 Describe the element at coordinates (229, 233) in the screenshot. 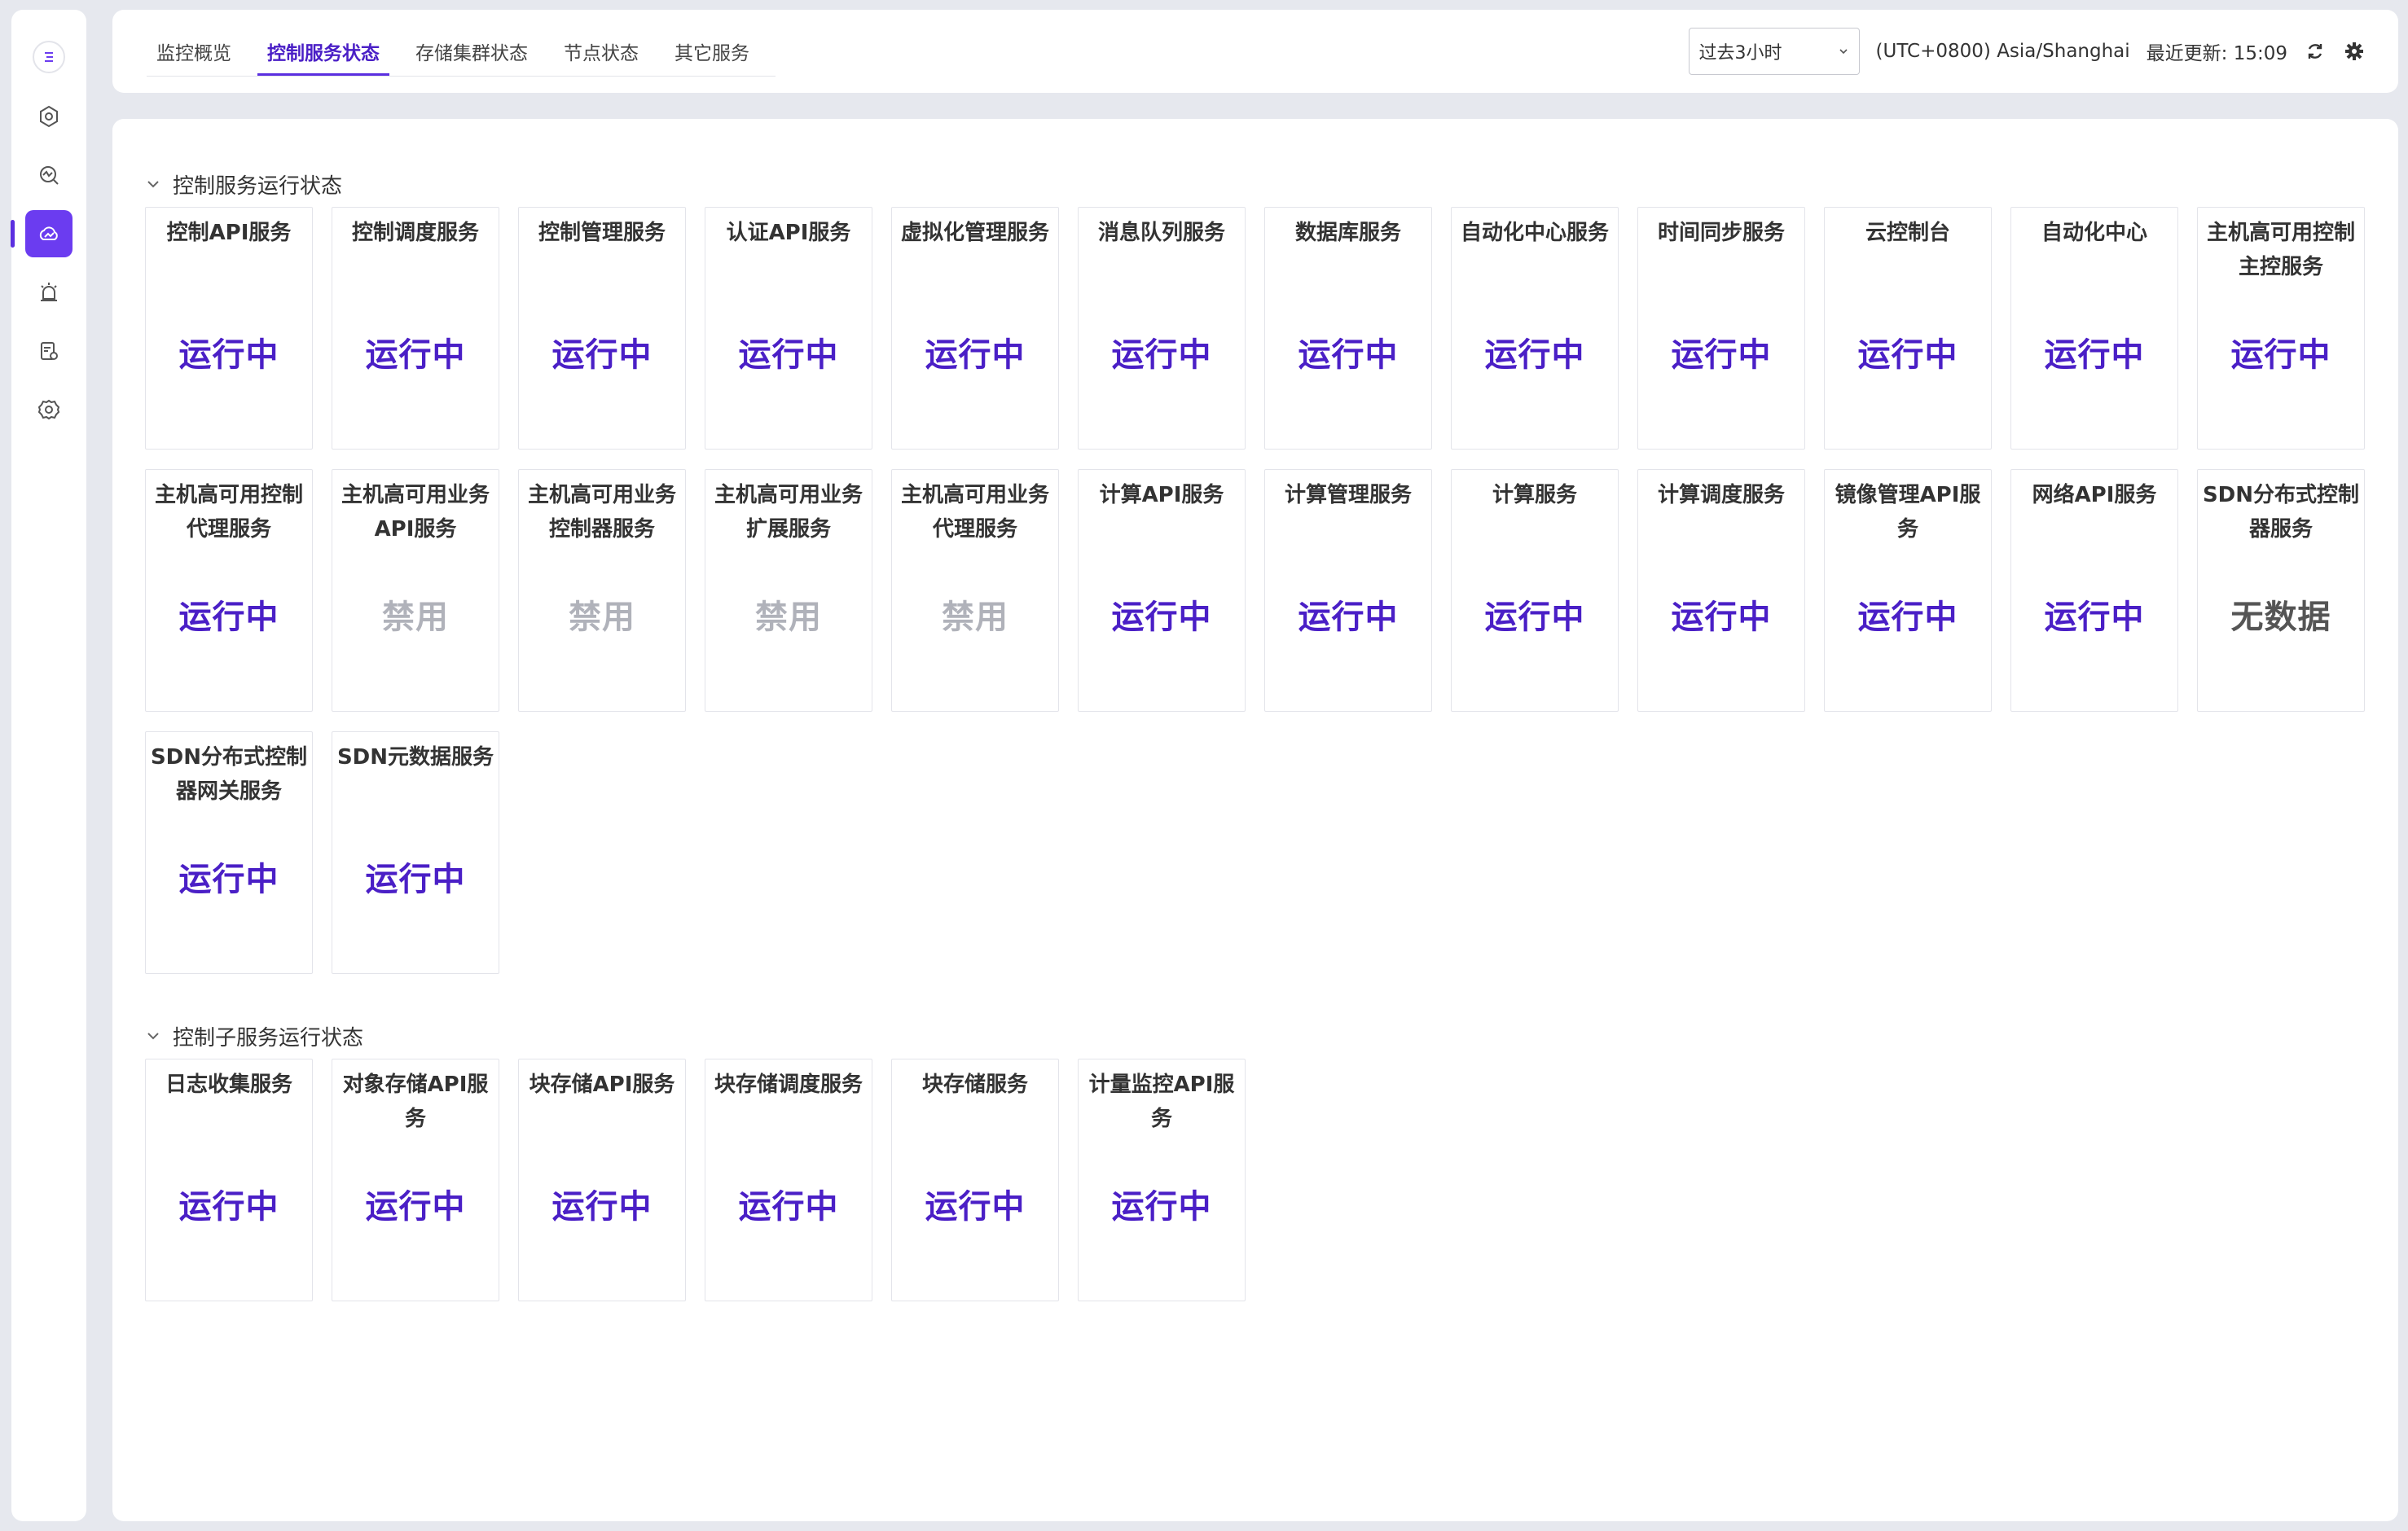

I see `service-name: 控制API服务` at that location.